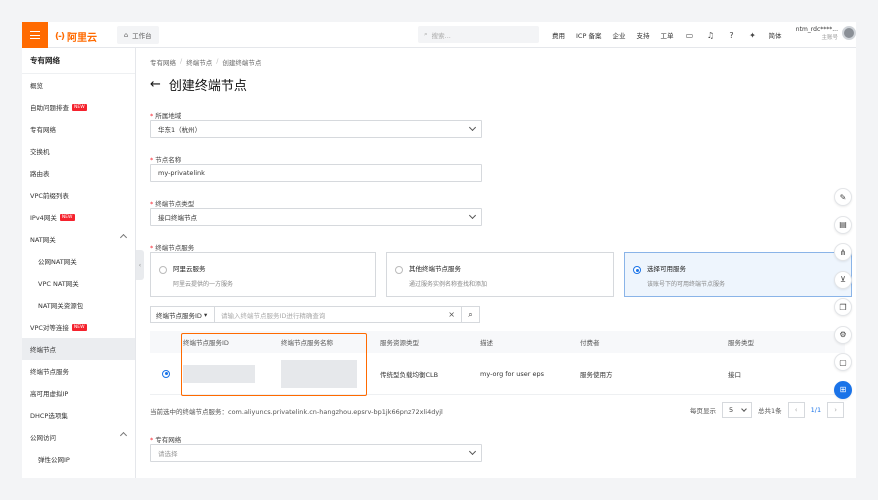 The image size is (878, 500). What do you see at coordinates (316, 453) in the screenshot?
I see `vpc-select: 请选择` at bounding box center [316, 453].